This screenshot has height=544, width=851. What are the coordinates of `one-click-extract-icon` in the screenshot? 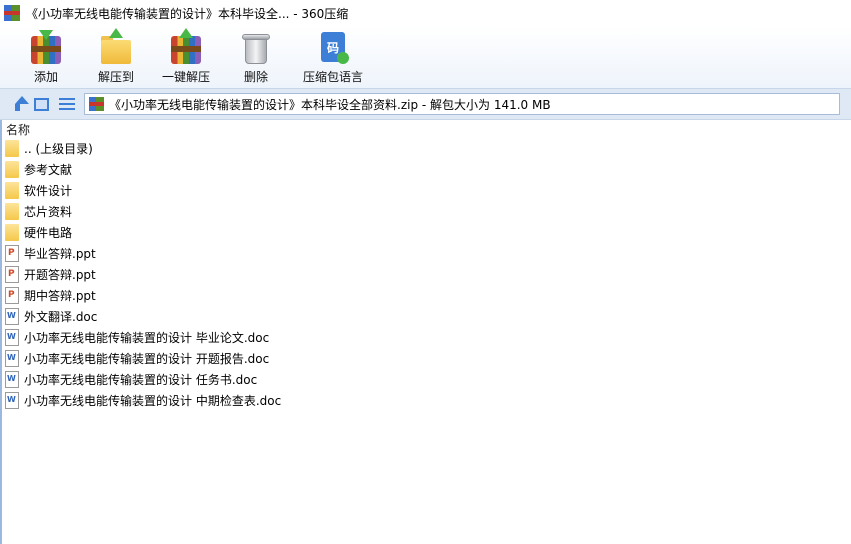 It's located at (186, 46).